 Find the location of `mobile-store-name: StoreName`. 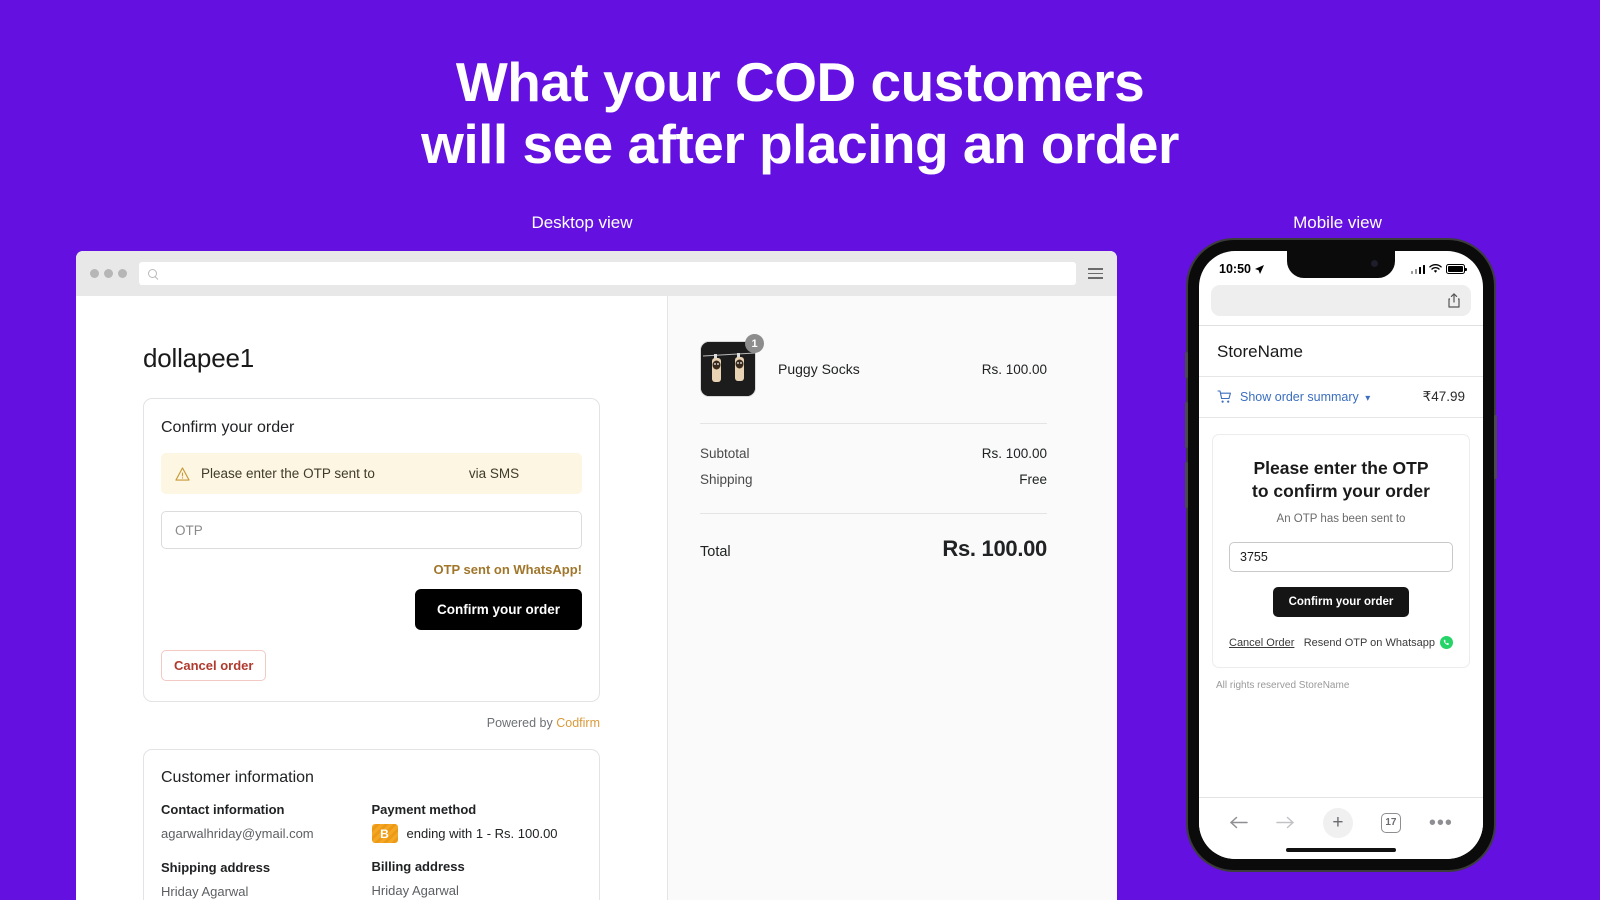

mobile-store-name: StoreName is located at coordinates (1341, 351).